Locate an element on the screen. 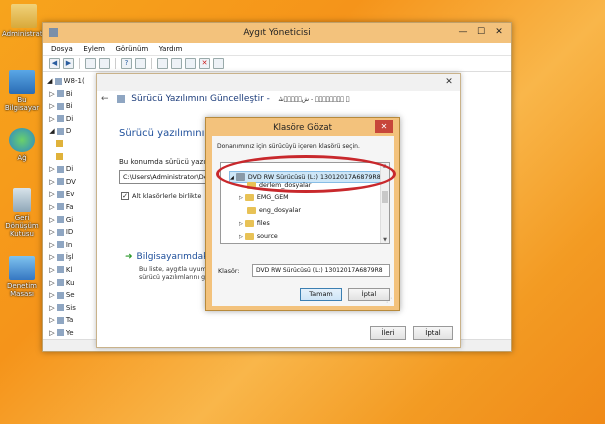 The image size is (605, 424). scan-changes-icon is located at coordinates (218, 63).